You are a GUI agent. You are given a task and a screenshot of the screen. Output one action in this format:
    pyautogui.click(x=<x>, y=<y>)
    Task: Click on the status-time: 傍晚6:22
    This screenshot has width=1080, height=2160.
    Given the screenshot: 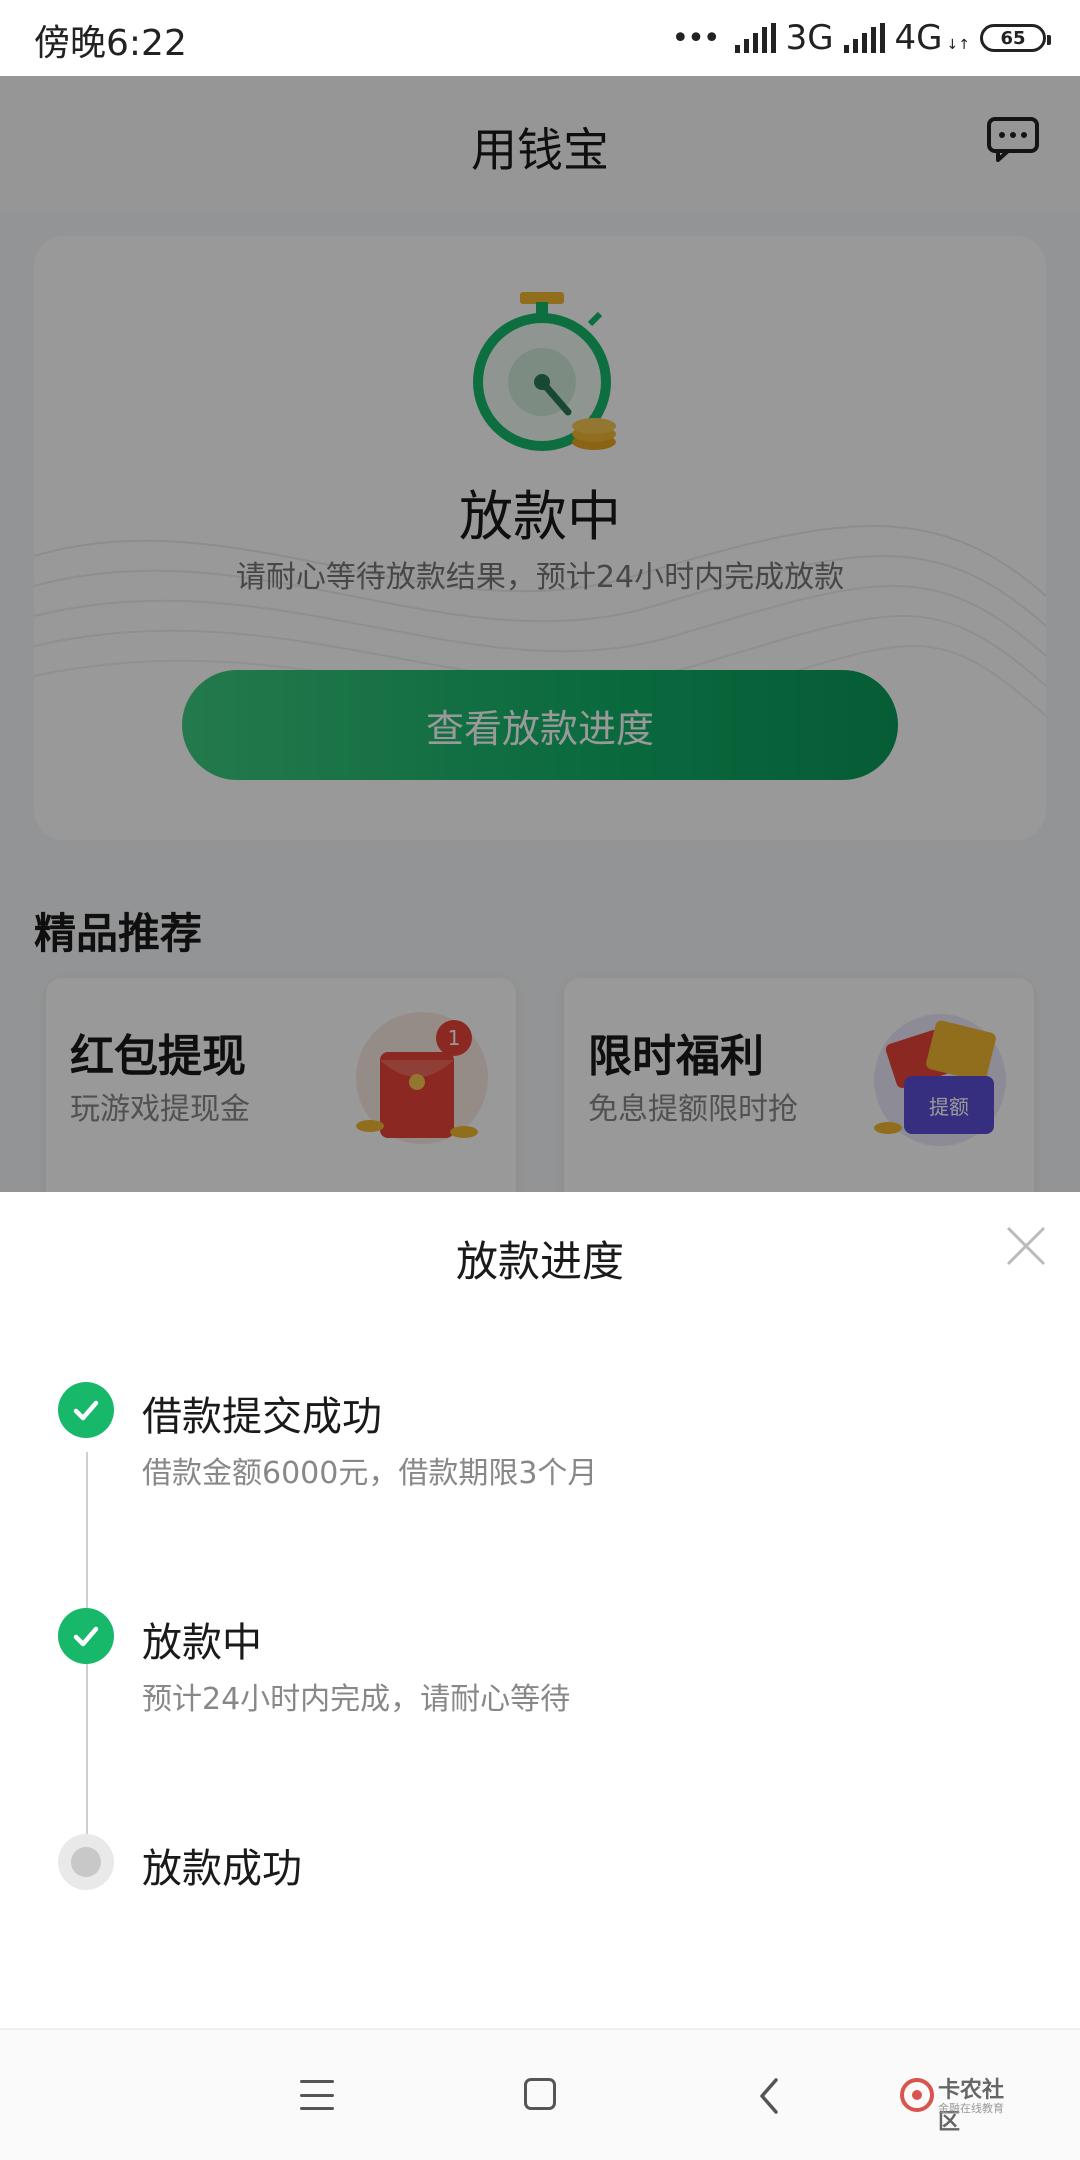 What is the action you would take?
    pyautogui.click(x=110, y=43)
    